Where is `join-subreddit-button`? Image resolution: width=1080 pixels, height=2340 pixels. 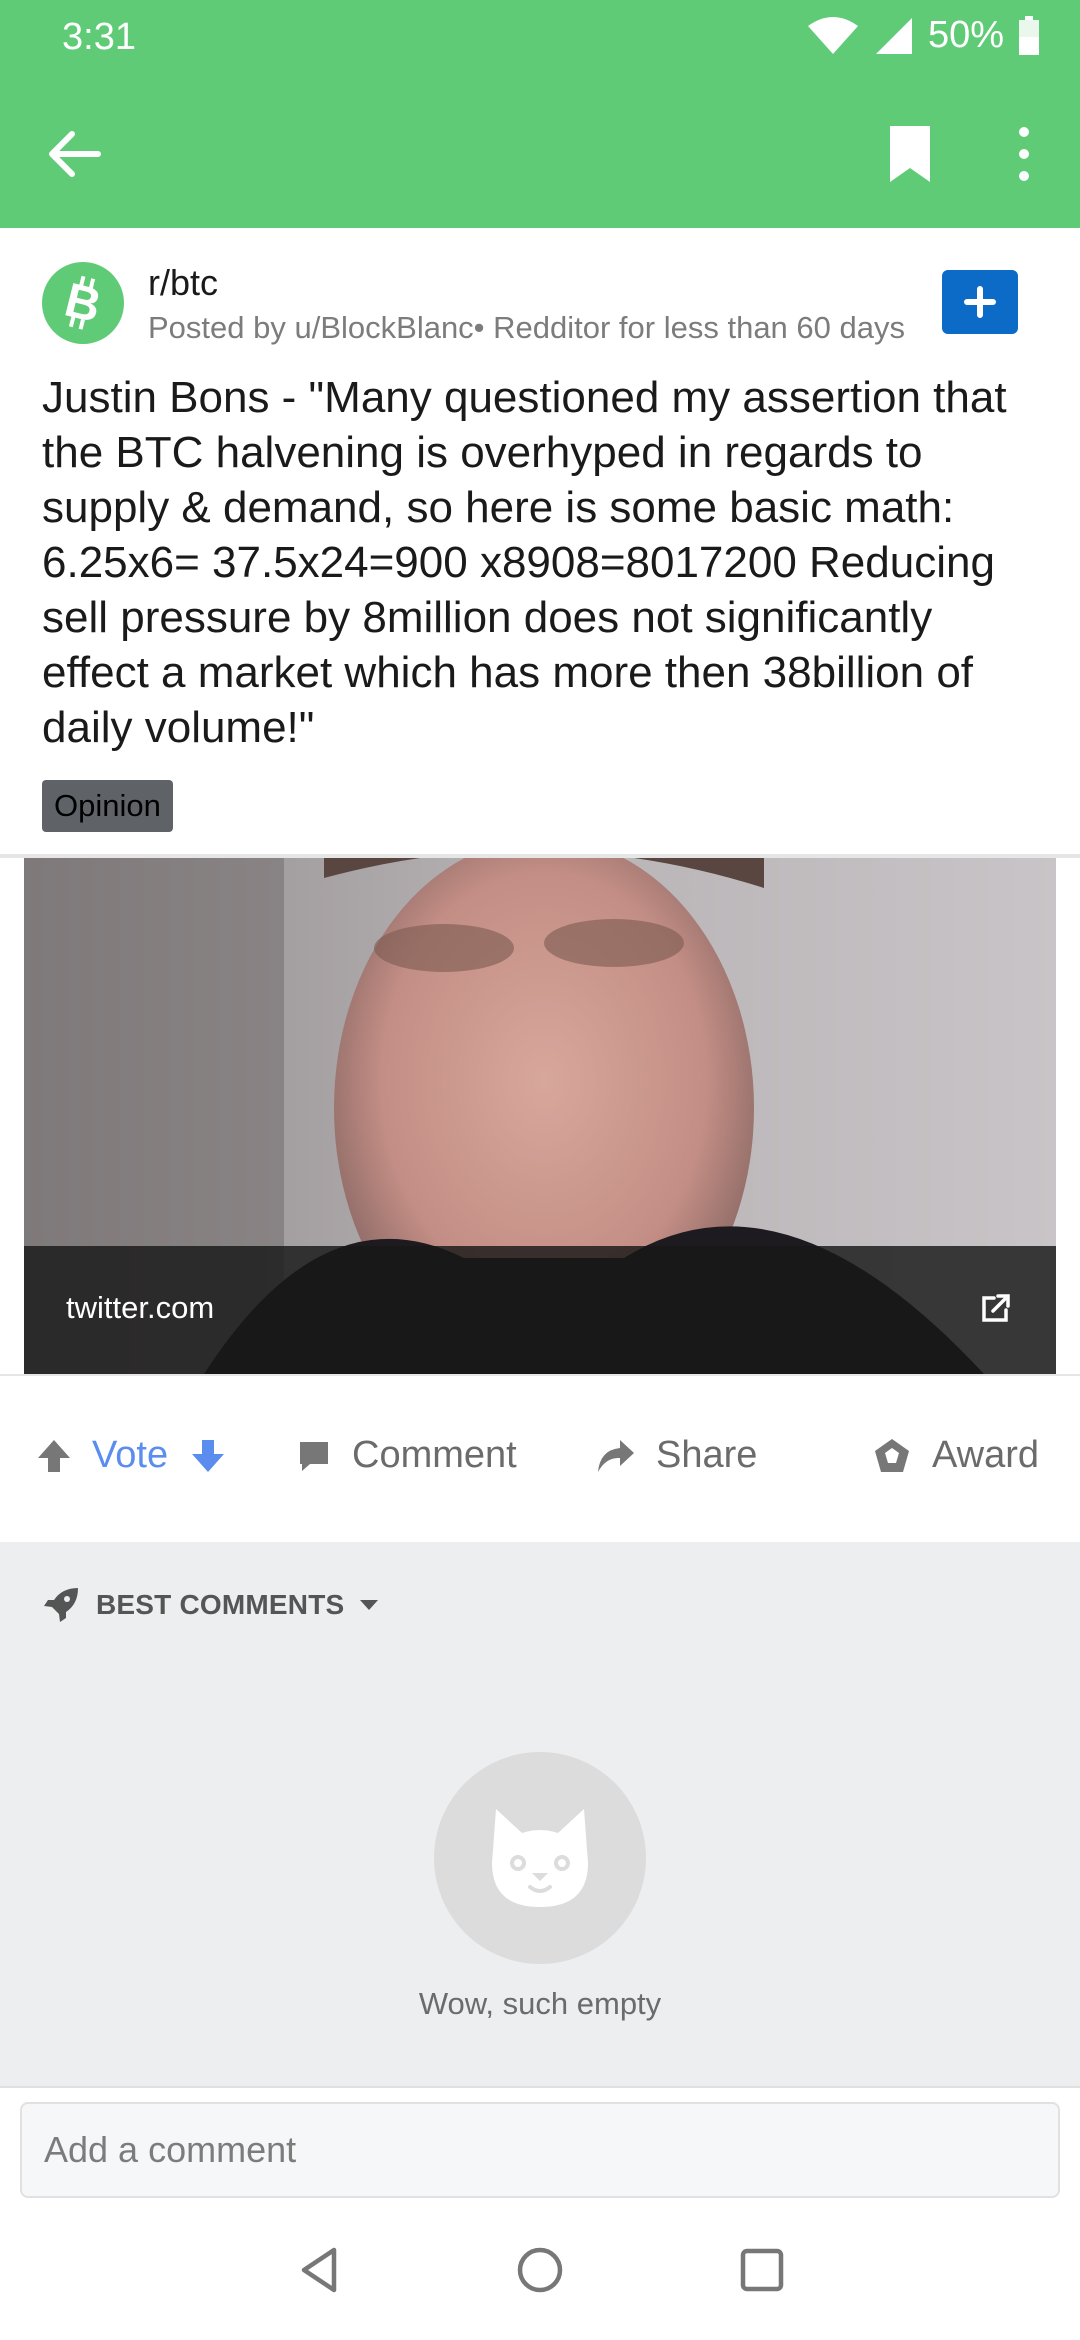 join-subreddit-button is located at coordinates (980, 302).